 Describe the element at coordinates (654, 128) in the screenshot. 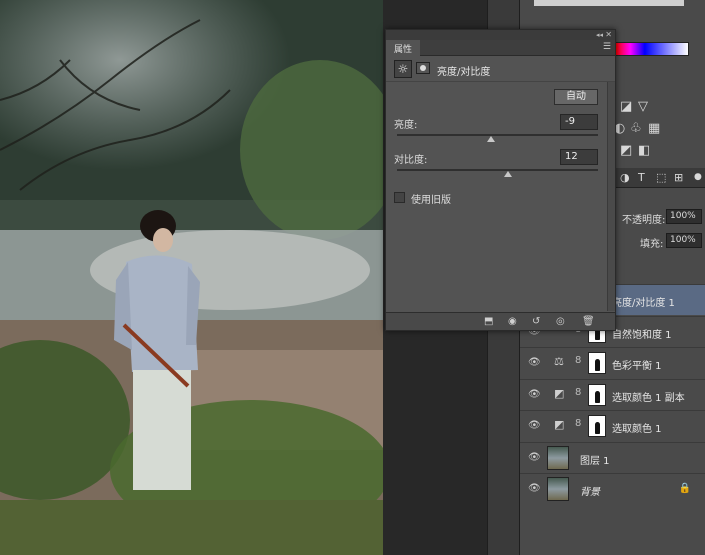

I see `color-lookup-icon: ▦` at that location.